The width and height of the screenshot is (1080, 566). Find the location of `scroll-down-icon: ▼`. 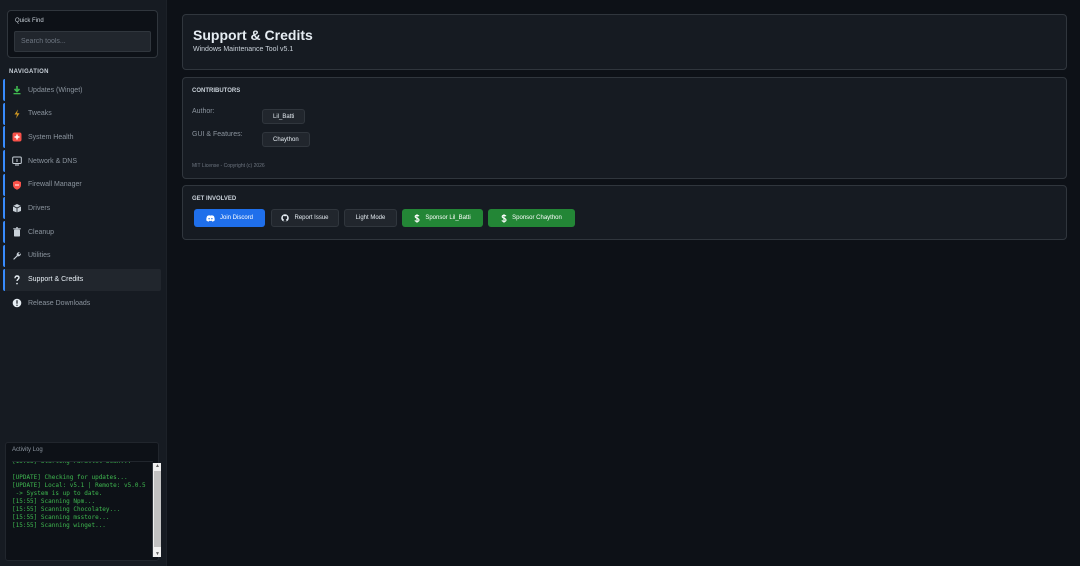

scroll-down-icon: ▼ is located at coordinates (157, 554).